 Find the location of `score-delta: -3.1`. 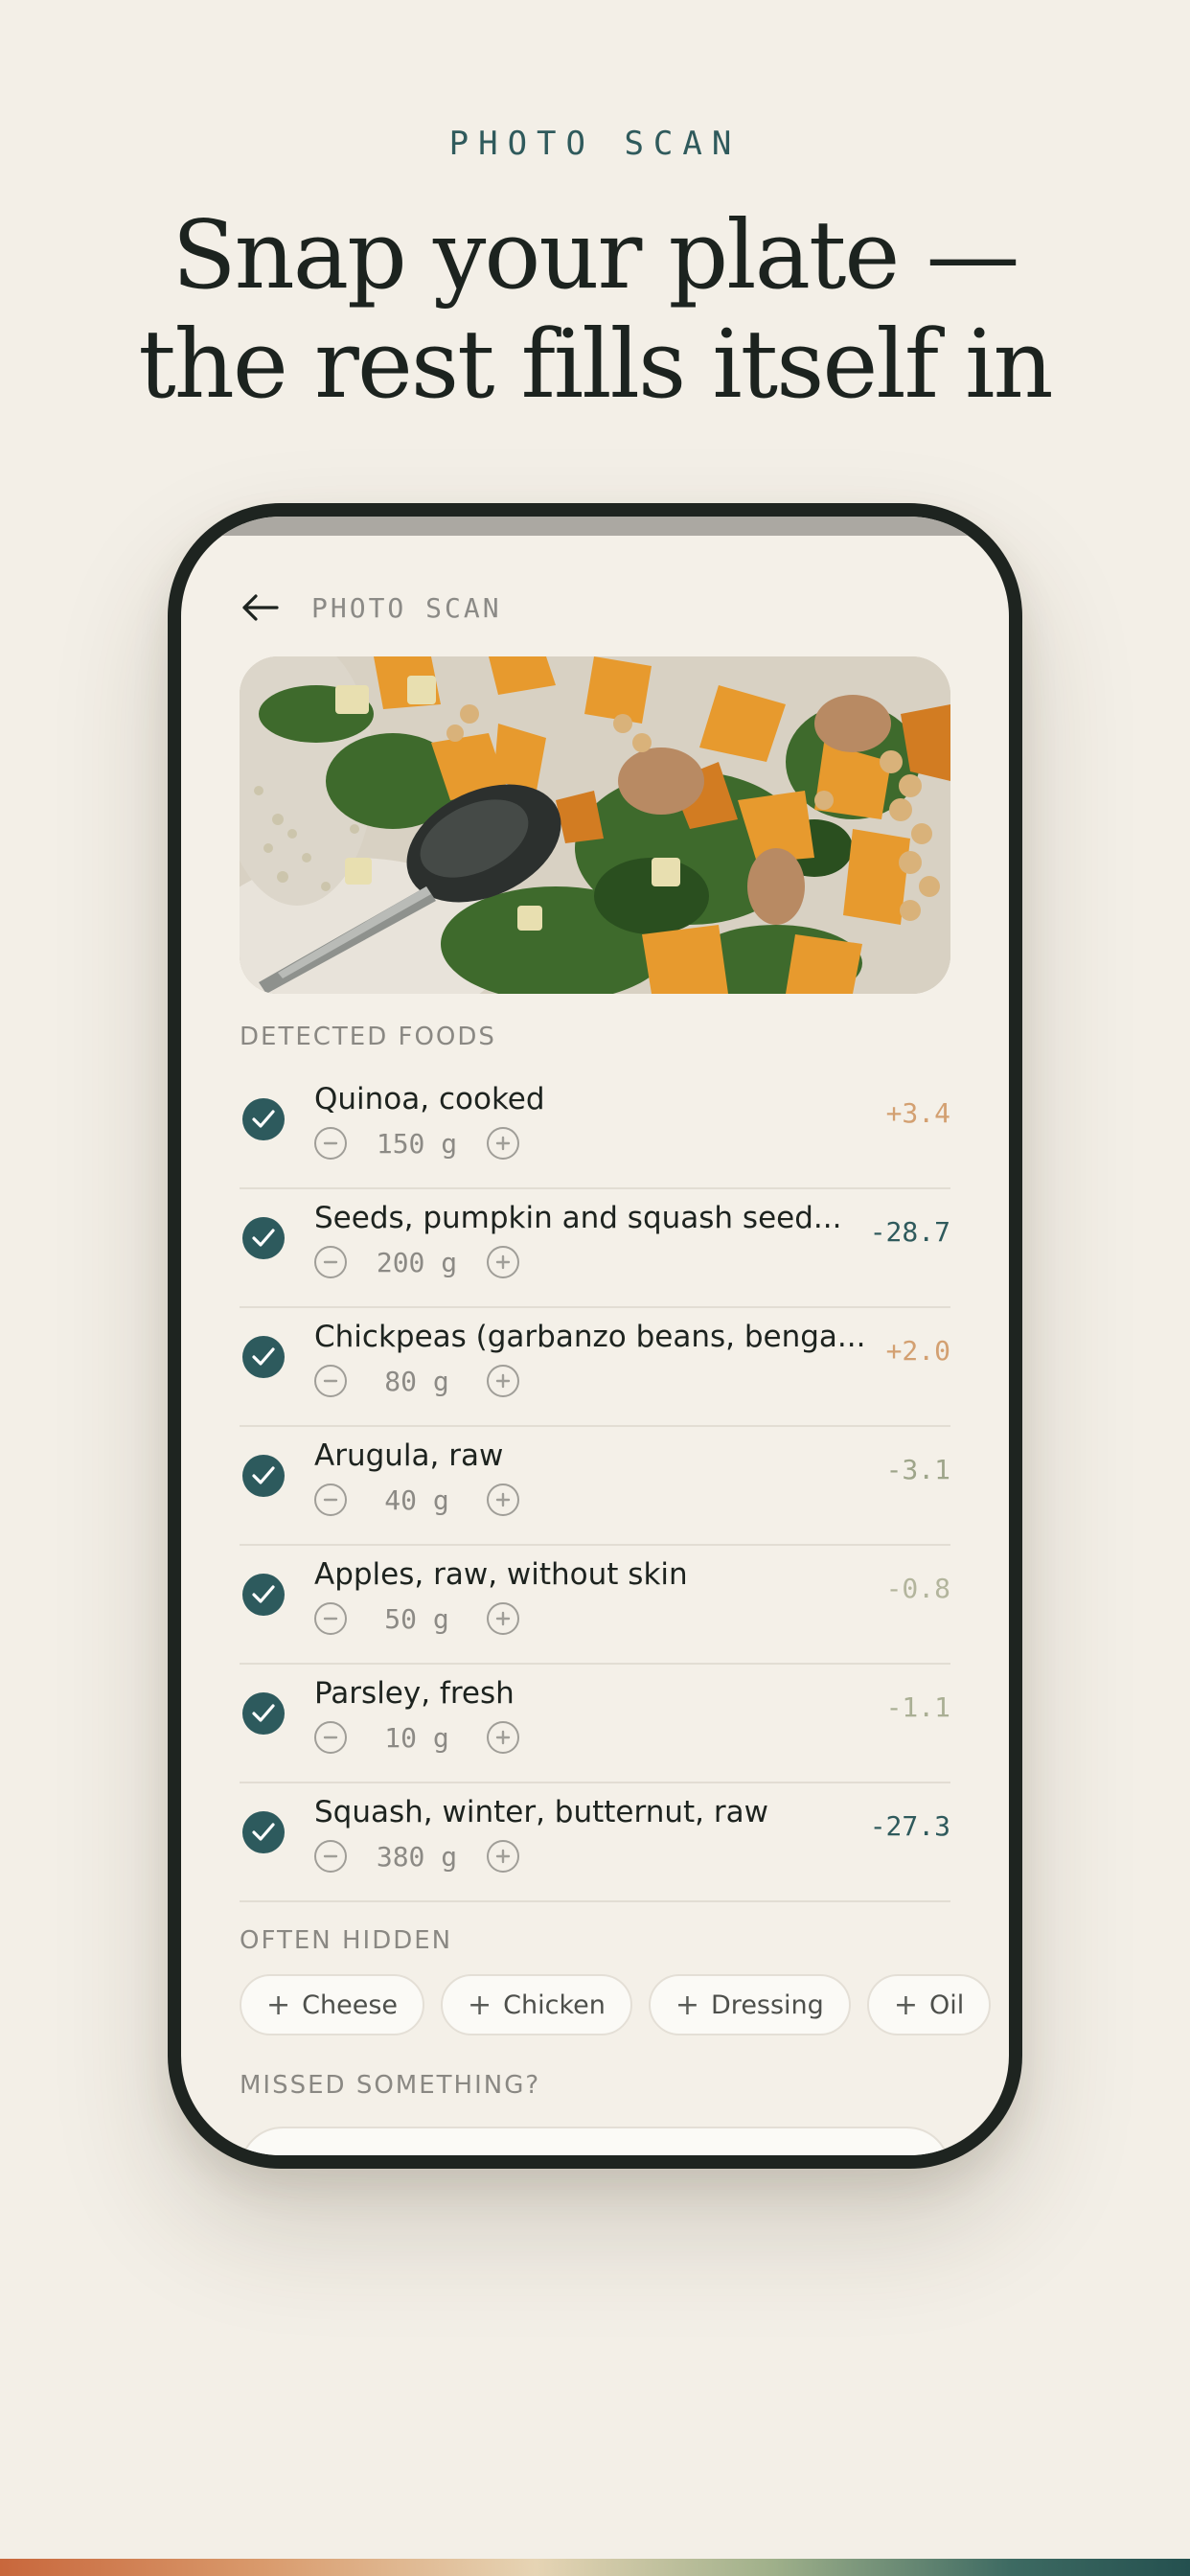

score-delta: -3.1 is located at coordinates (918, 1469).